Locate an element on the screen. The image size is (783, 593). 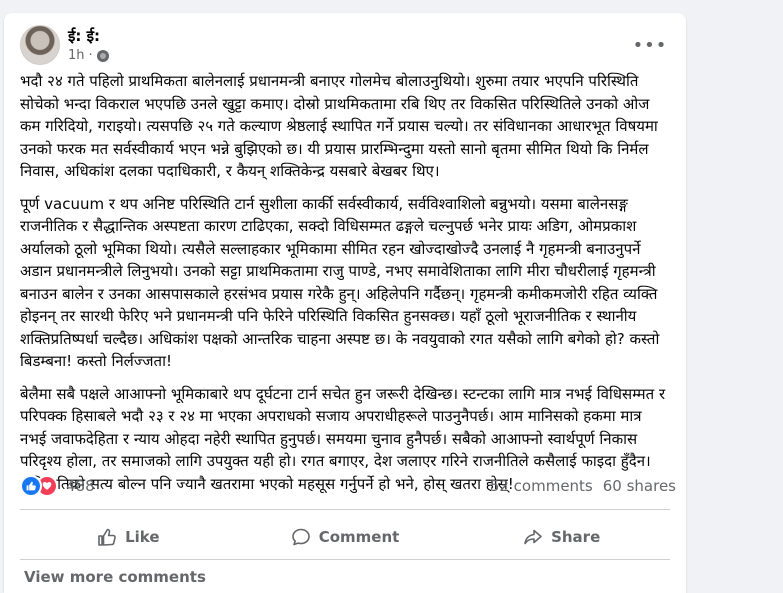
like-button: Like is located at coordinates (128, 537).